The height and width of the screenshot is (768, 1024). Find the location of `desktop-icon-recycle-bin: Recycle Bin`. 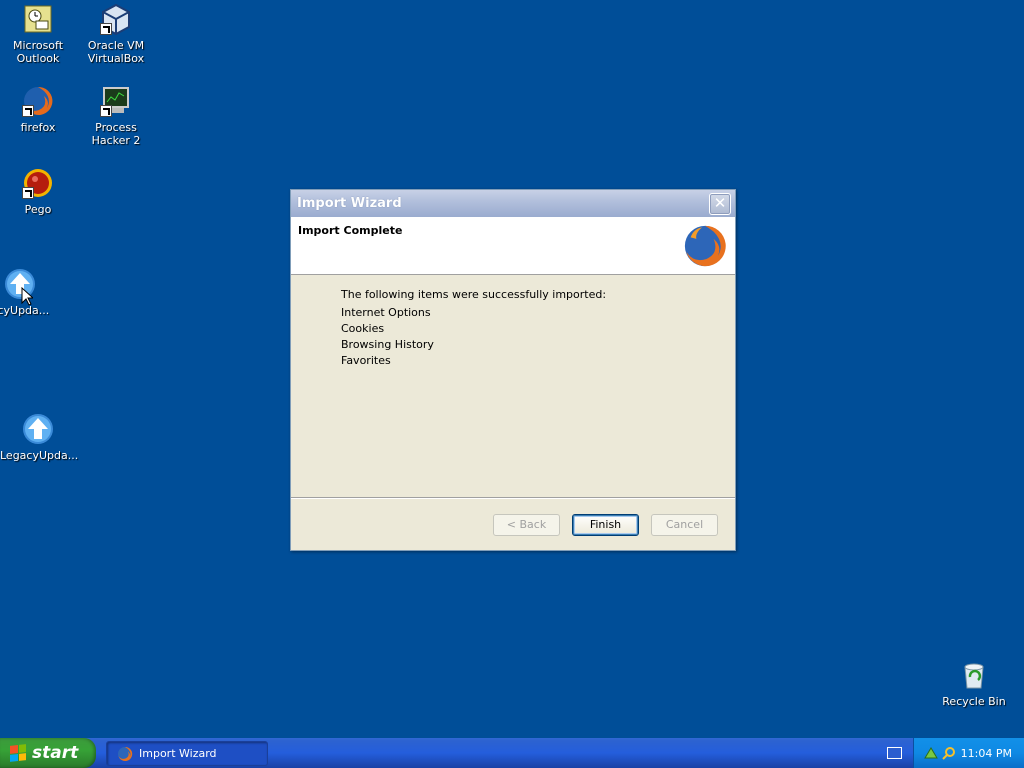

desktop-icon-recycle-bin: Recycle Bin is located at coordinates (974, 683).